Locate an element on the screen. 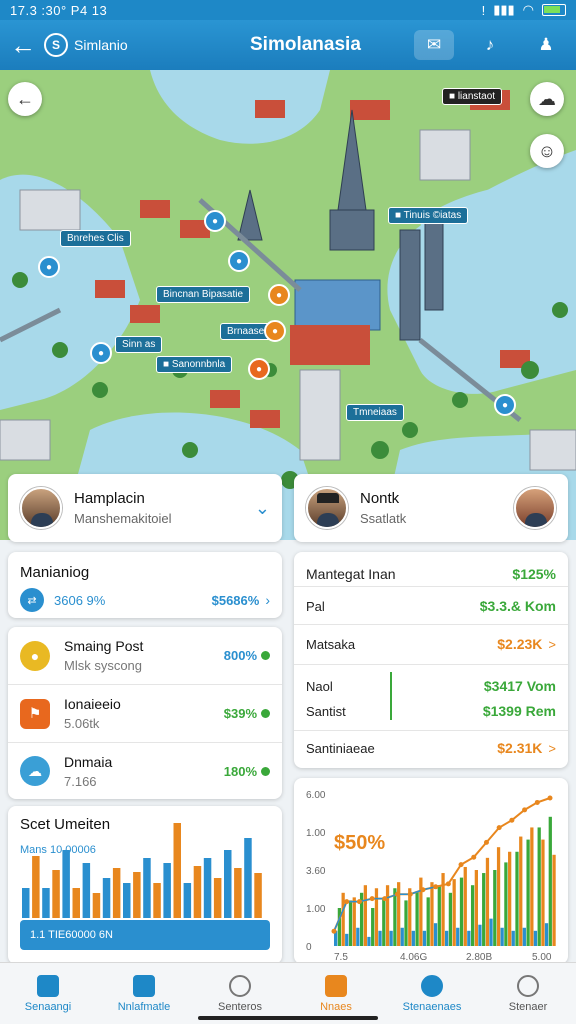 This screenshot has width=576, height=1024. list-item-title: Dnmaia is located at coordinates (88, 761).